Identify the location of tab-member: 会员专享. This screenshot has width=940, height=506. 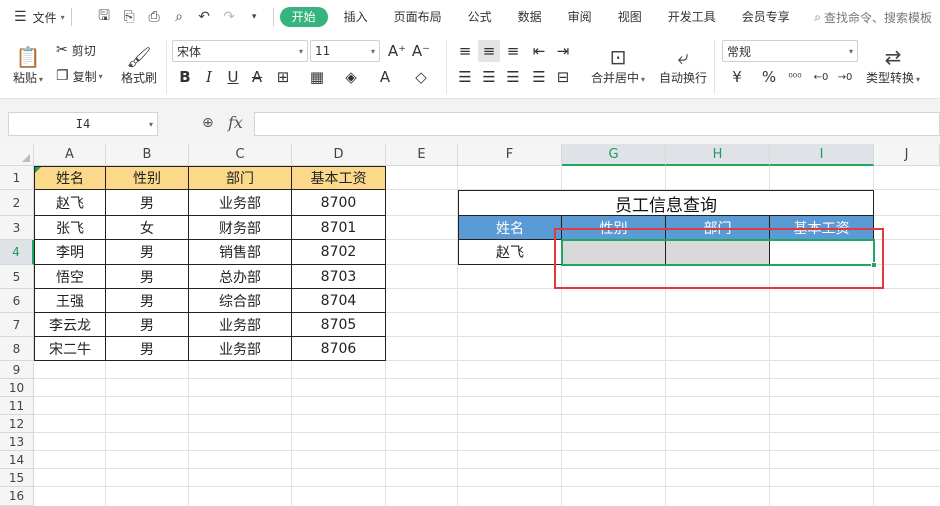
(766, 17).